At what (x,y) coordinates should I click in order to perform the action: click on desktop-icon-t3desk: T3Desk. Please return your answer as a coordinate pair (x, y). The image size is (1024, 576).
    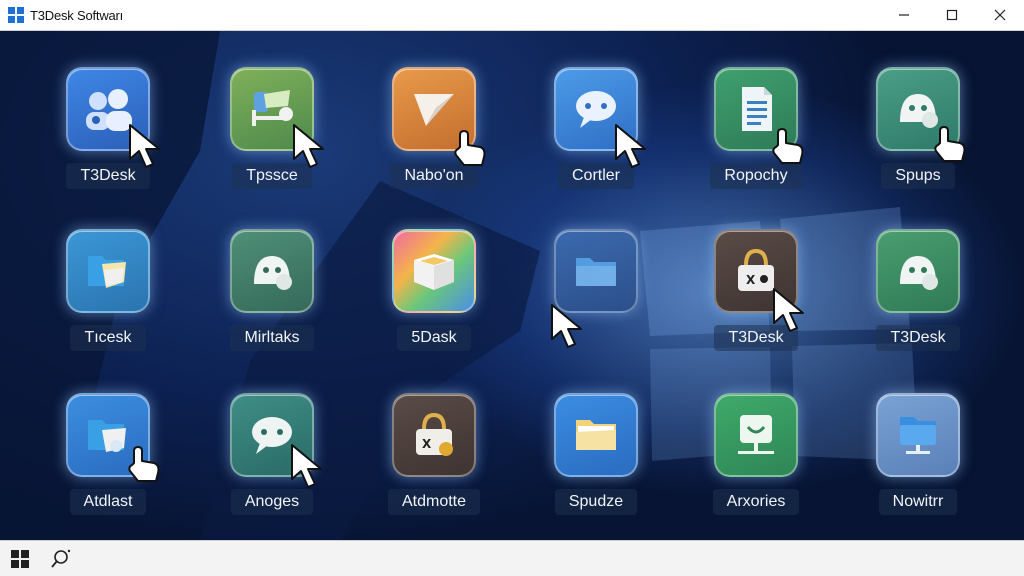
    Looking at the image, I should click on (108, 142).